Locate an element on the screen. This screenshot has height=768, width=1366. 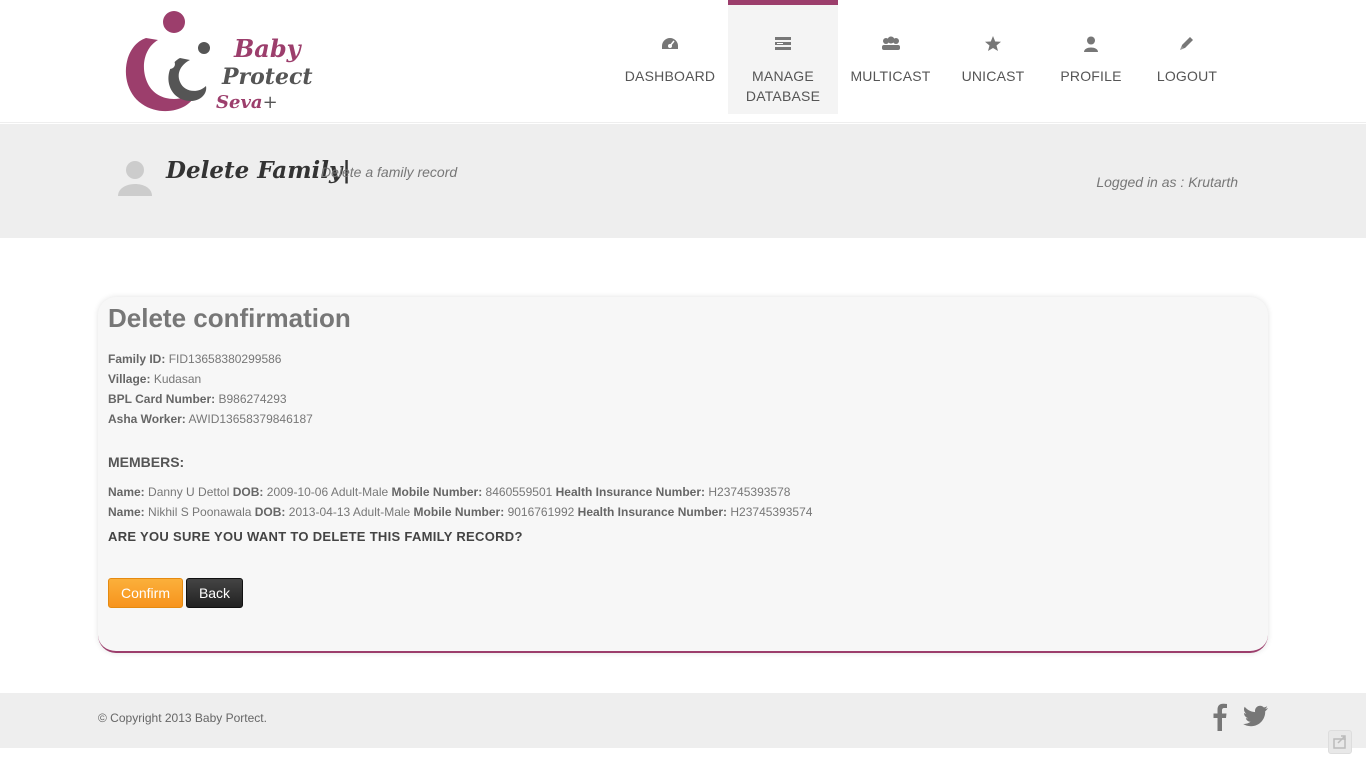
bpl-row: BPL Card Number: B986274293 is located at coordinates (197, 399).